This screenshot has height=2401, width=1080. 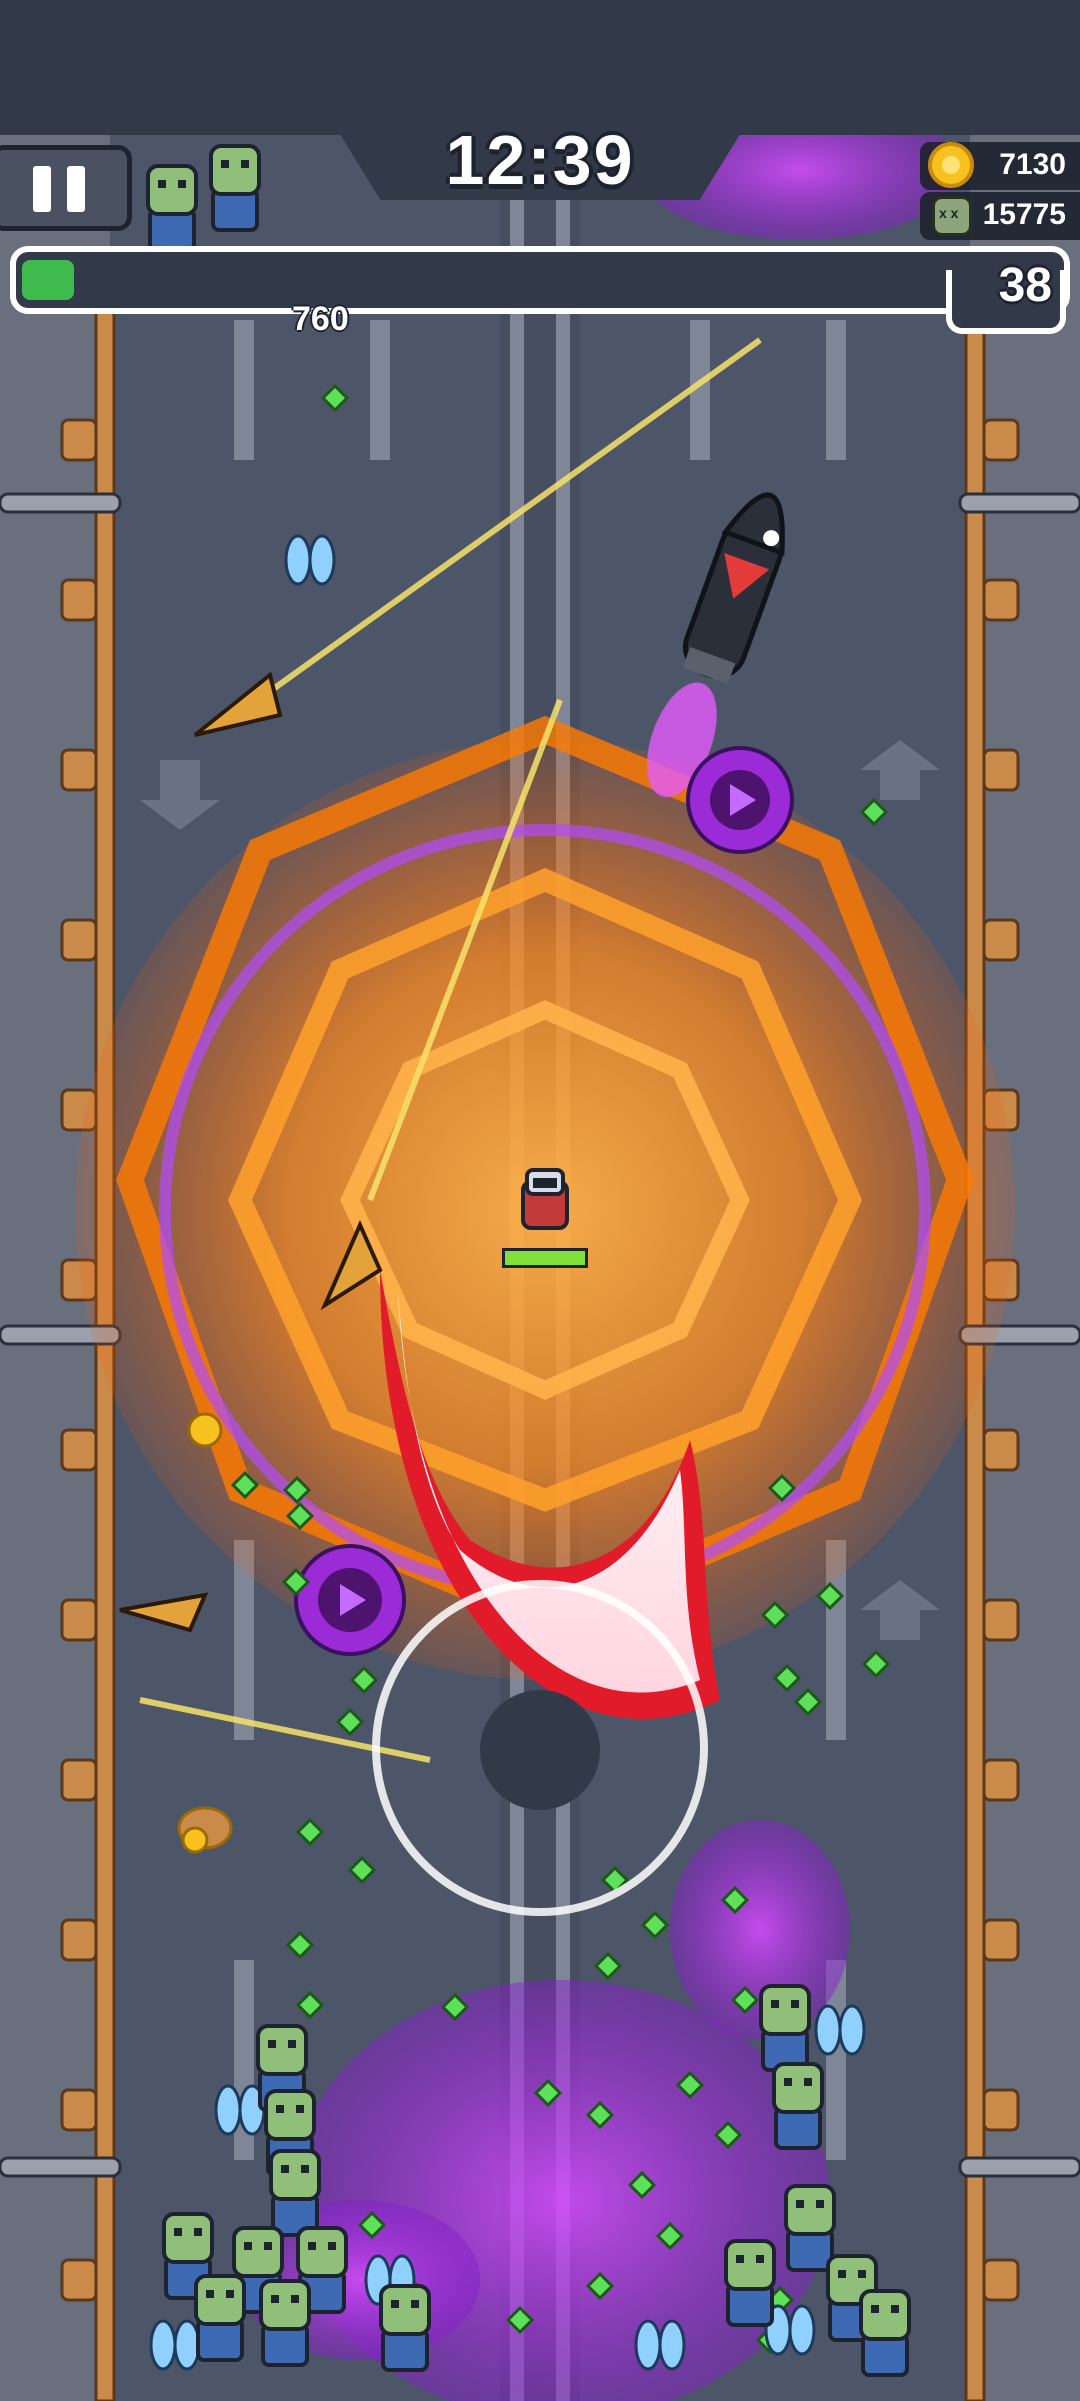 I want to click on experience-bar, so click(x=540, y=280).